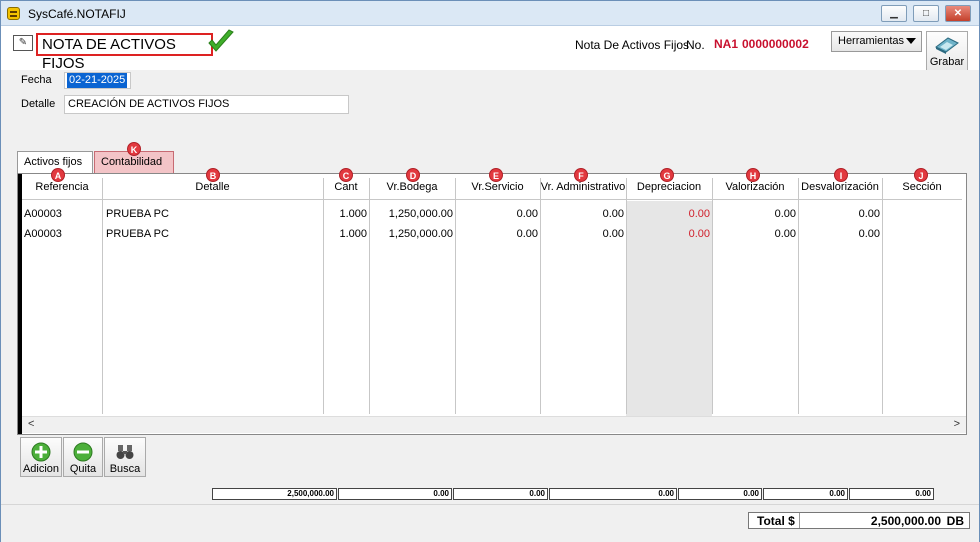 The height and width of the screenshot is (542, 980). What do you see at coordinates (859, 520) in the screenshot?
I see `grand-total-box: Total $ 2,500,000.00 DB` at bounding box center [859, 520].